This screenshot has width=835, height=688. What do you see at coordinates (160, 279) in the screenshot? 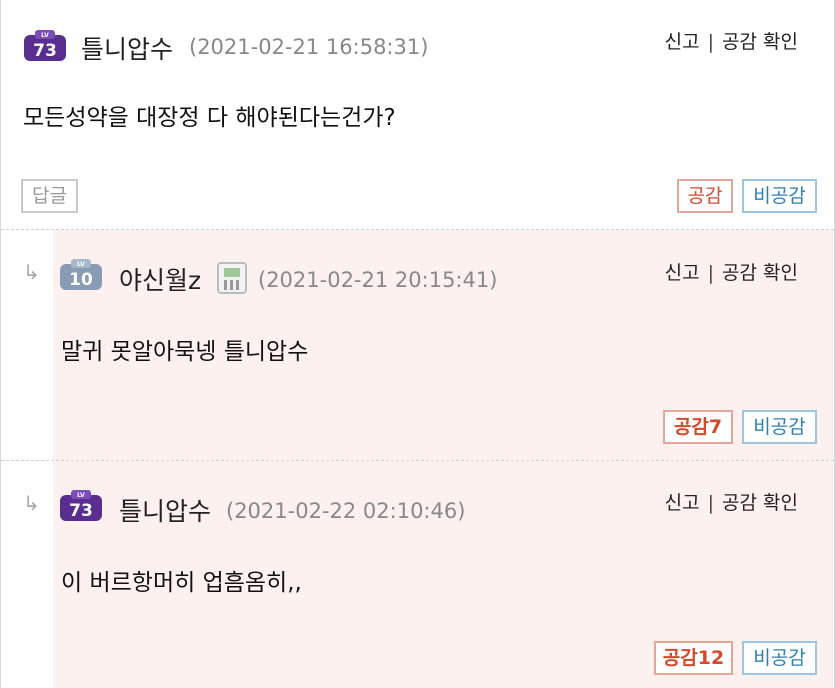
I see `nickname: 야신월z` at bounding box center [160, 279].